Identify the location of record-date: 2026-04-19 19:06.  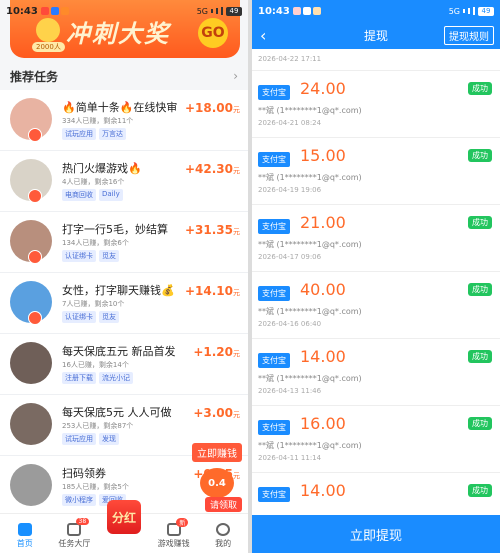
(290, 190).